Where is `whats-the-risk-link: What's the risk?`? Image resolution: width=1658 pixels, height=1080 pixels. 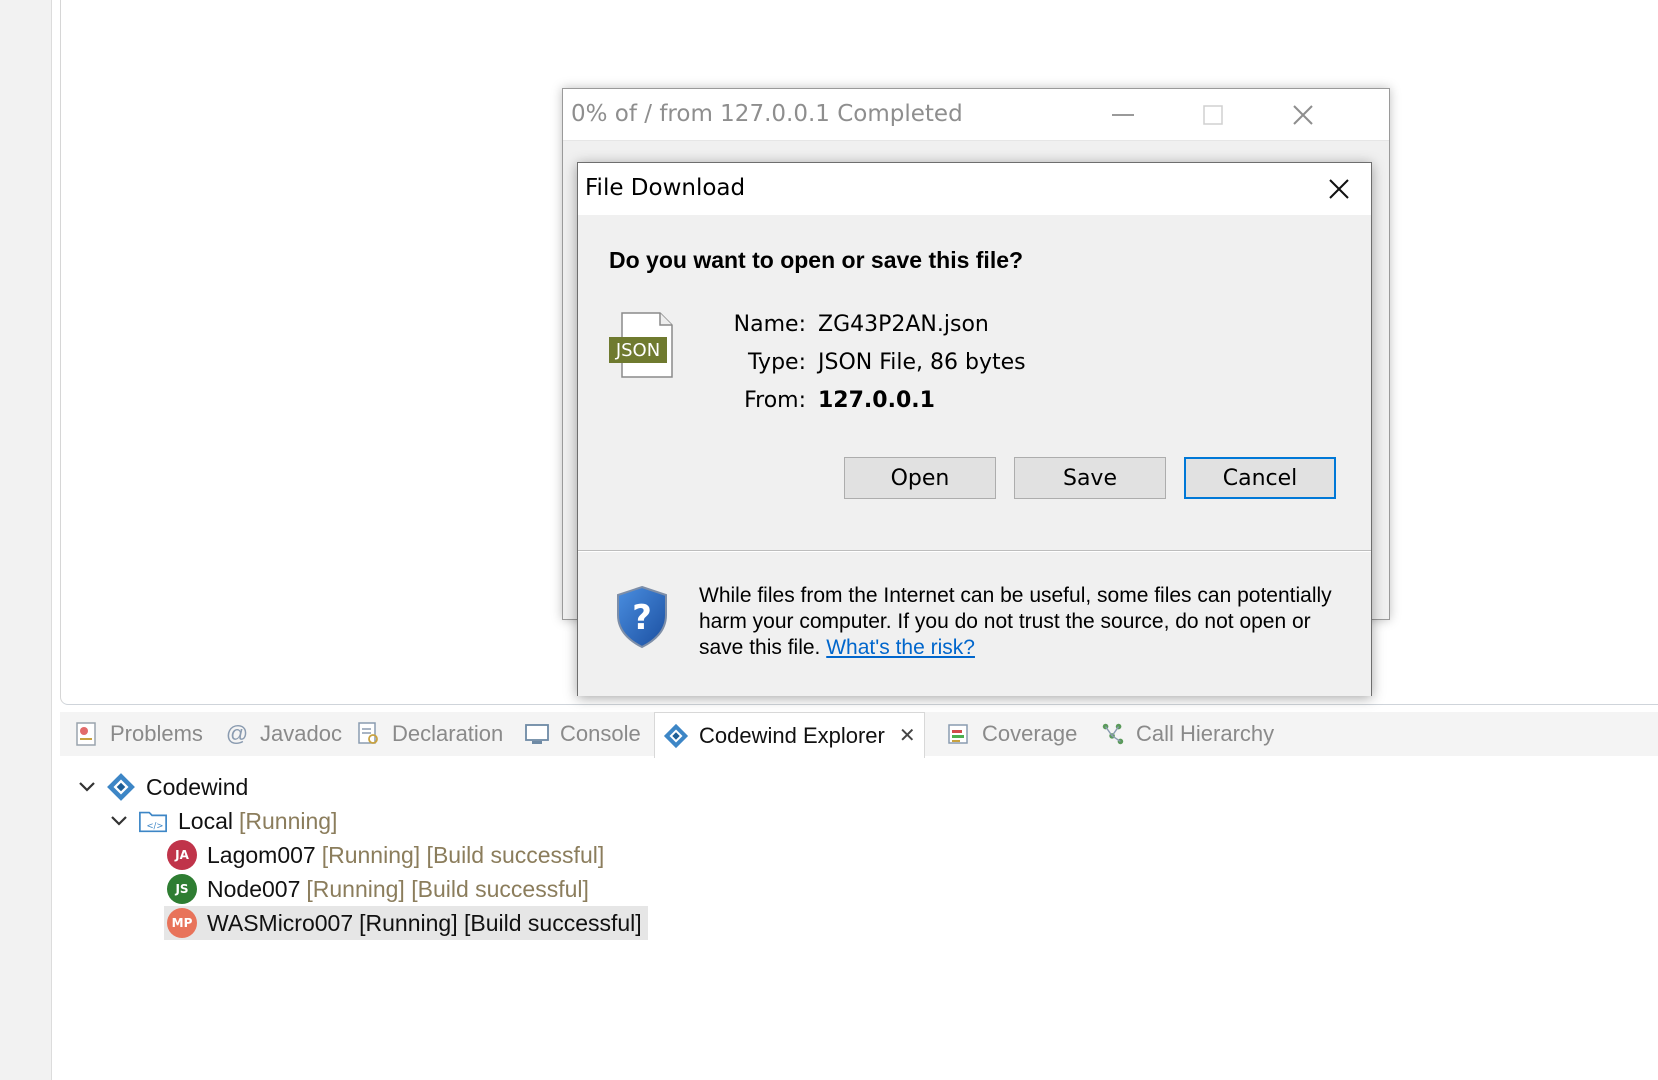
whats-the-risk-link: What's the risk? is located at coordinates (900, 647).